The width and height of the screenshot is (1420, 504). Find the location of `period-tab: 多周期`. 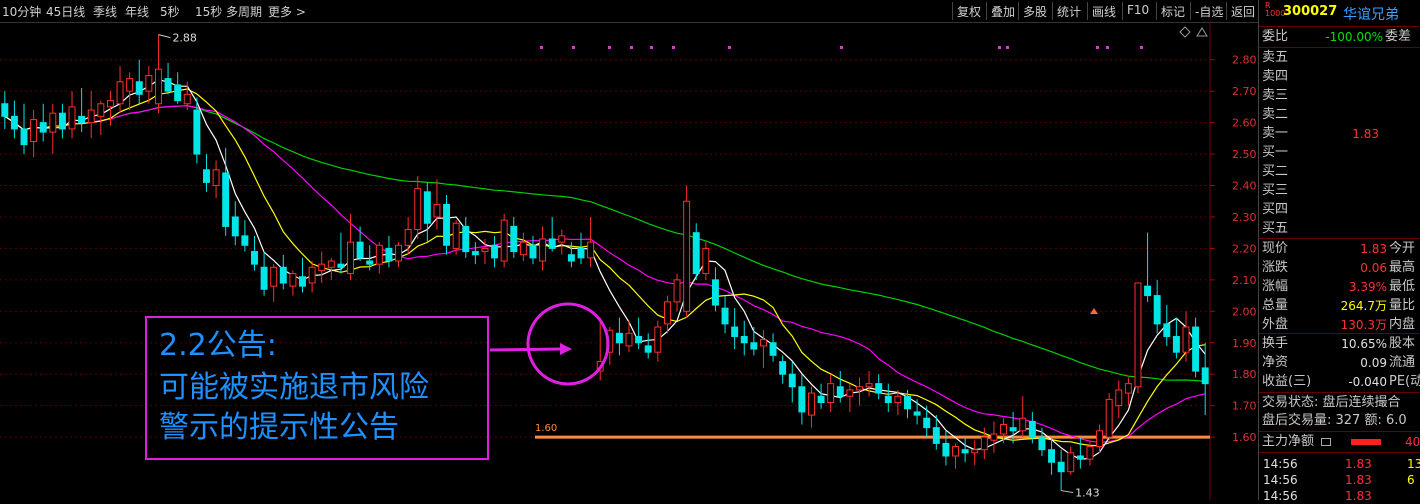

period-tab: 多周期 is located at coordinates (244, 11).